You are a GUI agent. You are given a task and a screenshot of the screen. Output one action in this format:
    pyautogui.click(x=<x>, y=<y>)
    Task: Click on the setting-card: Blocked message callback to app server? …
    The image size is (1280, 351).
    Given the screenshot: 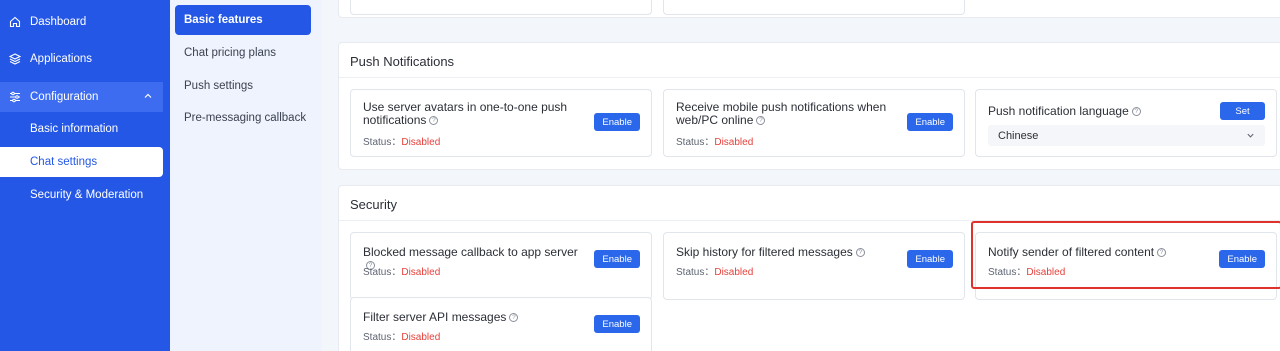 What is the action you would take?
    pyautogui.click(x=501, y=266)
    